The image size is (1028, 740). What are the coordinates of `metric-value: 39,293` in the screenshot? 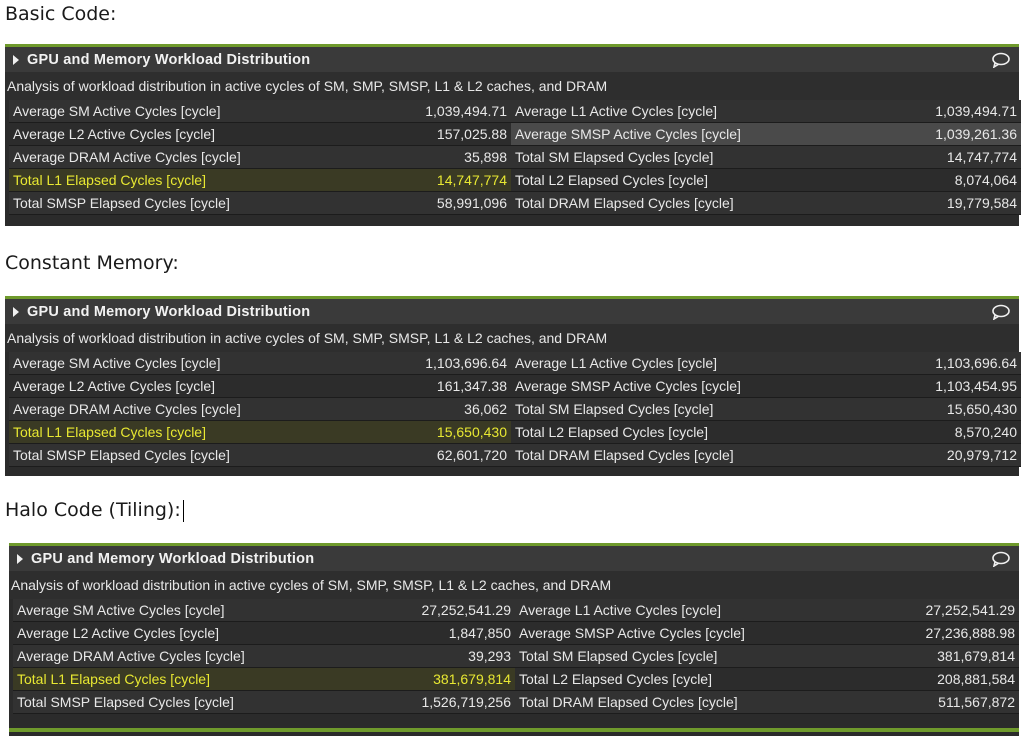 It's located at (386, 656).